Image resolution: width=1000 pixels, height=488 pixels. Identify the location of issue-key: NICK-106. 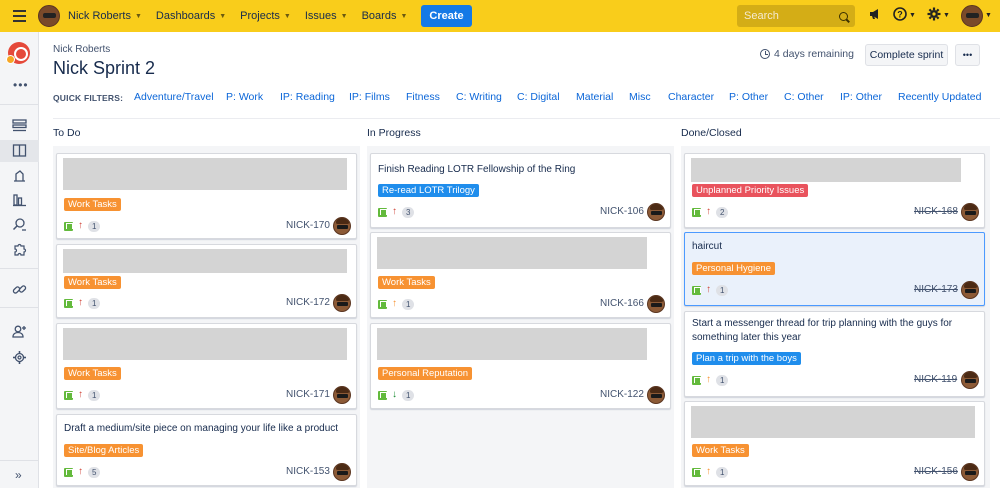
(622, 211).